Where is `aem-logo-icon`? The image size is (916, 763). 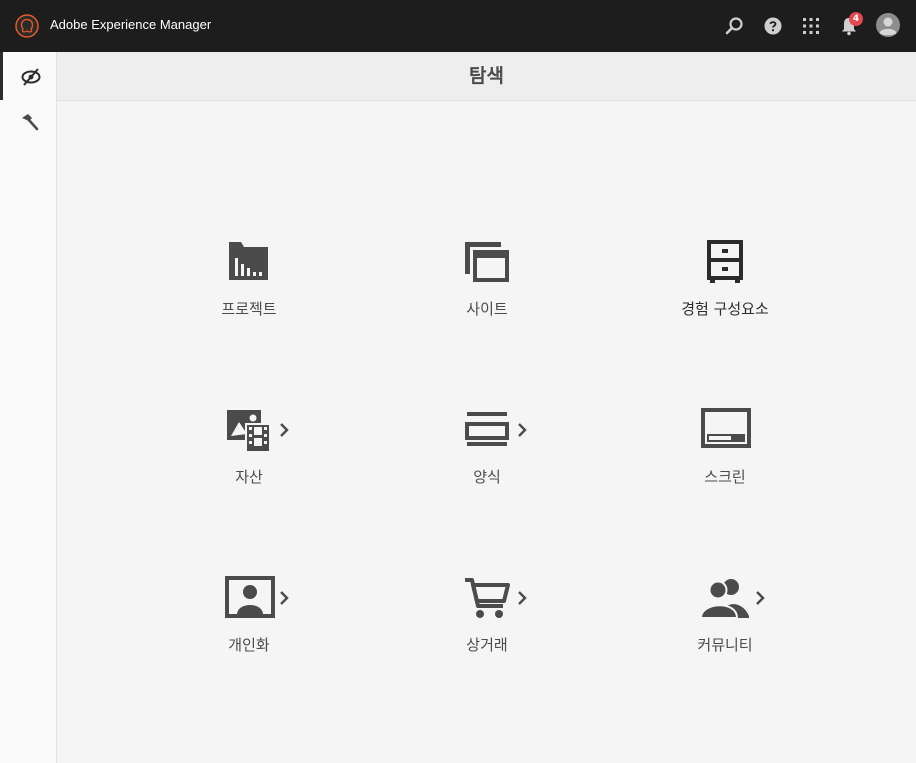 aem-logo-icon is located at coordinates (27, 26).